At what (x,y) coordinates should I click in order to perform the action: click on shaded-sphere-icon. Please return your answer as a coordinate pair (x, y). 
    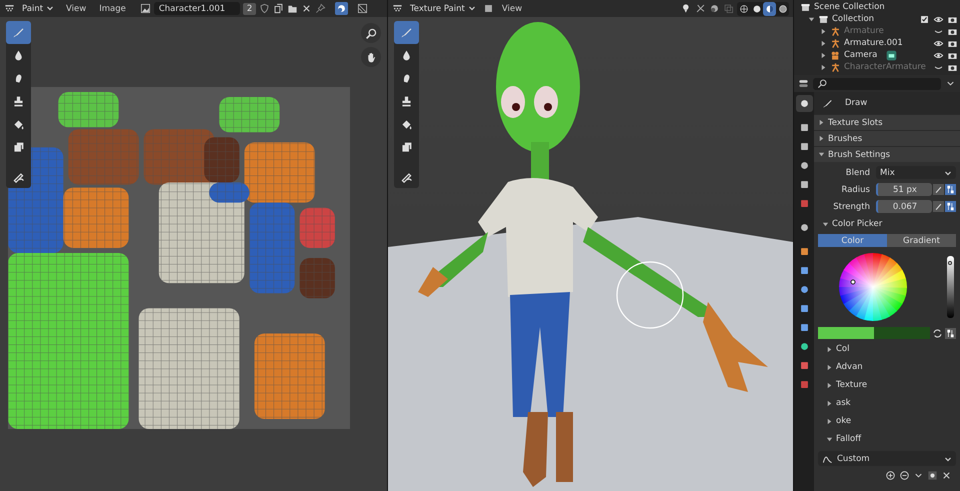
    Looking at the image, I should click on (769, 9).